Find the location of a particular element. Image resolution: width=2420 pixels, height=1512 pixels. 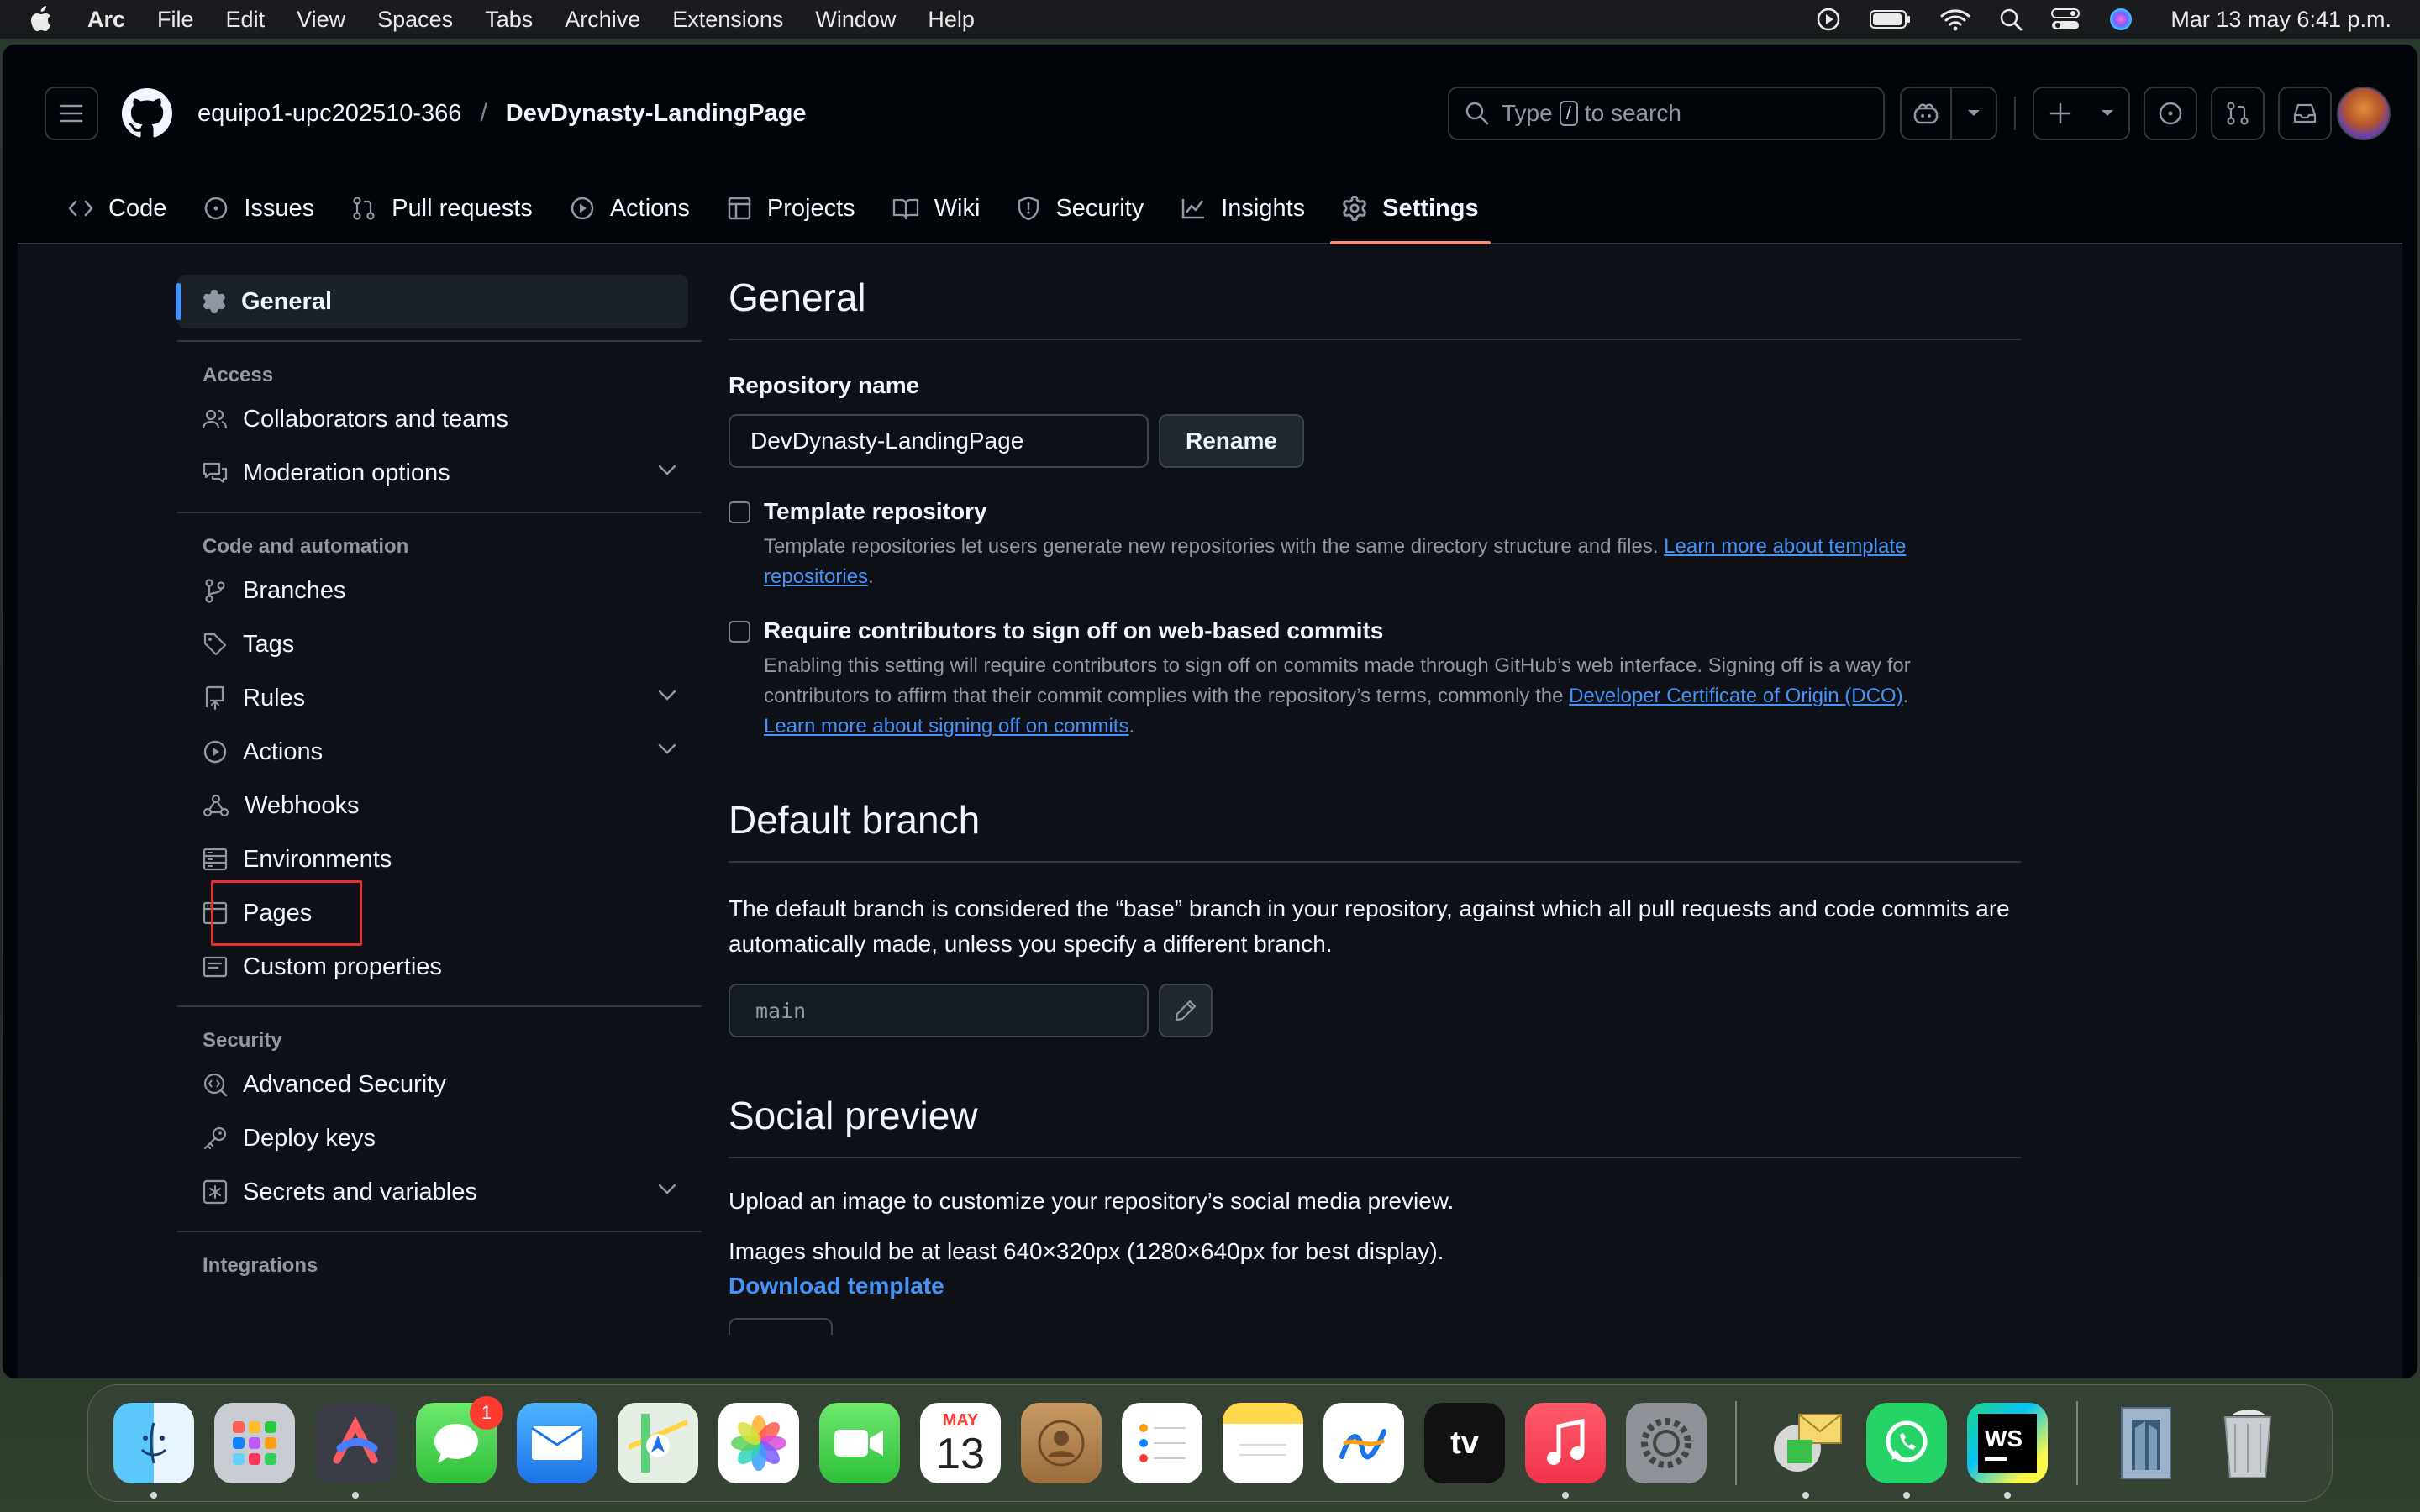

maps-icon is located at coordinates (658, 1443).